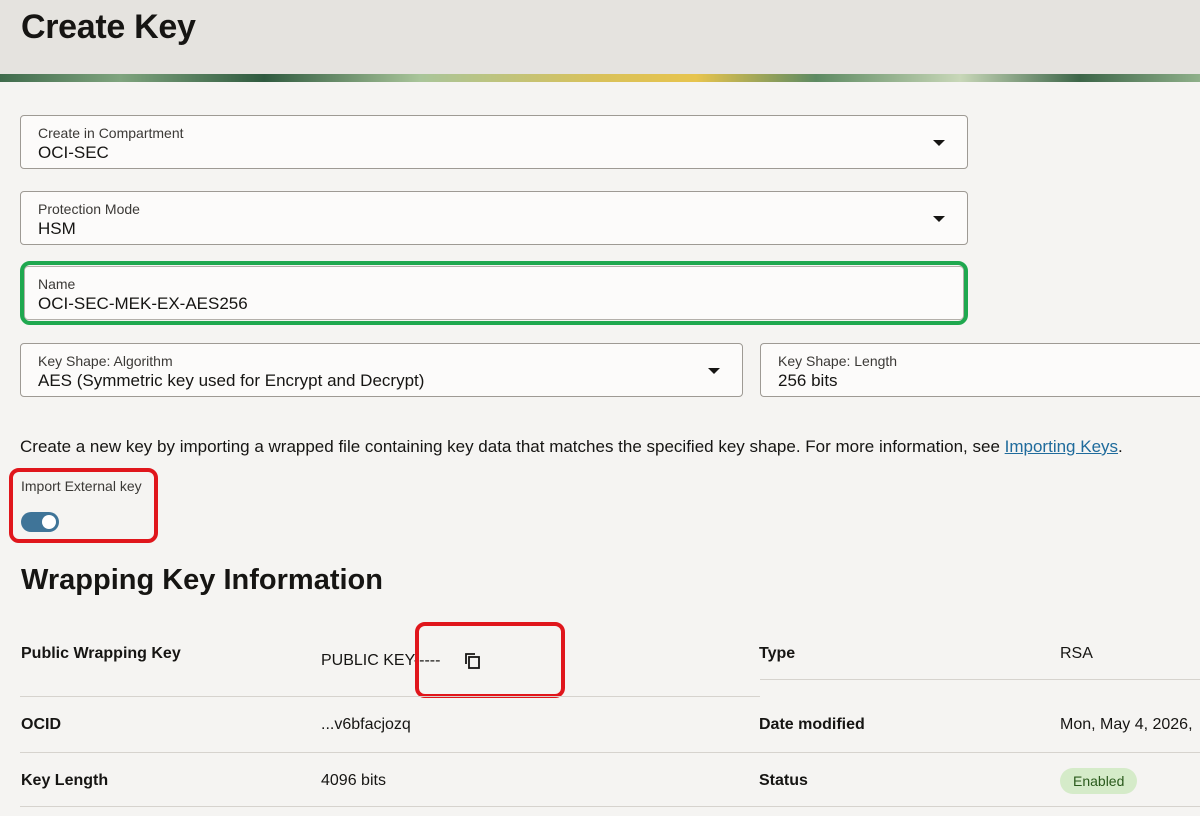 Image resolution: width=1200 pixels, height=816 pixels. What do you see at coordinates (777, 653) in the screenshot?
I see `type-label: Type` at bounding box center [777, 653].